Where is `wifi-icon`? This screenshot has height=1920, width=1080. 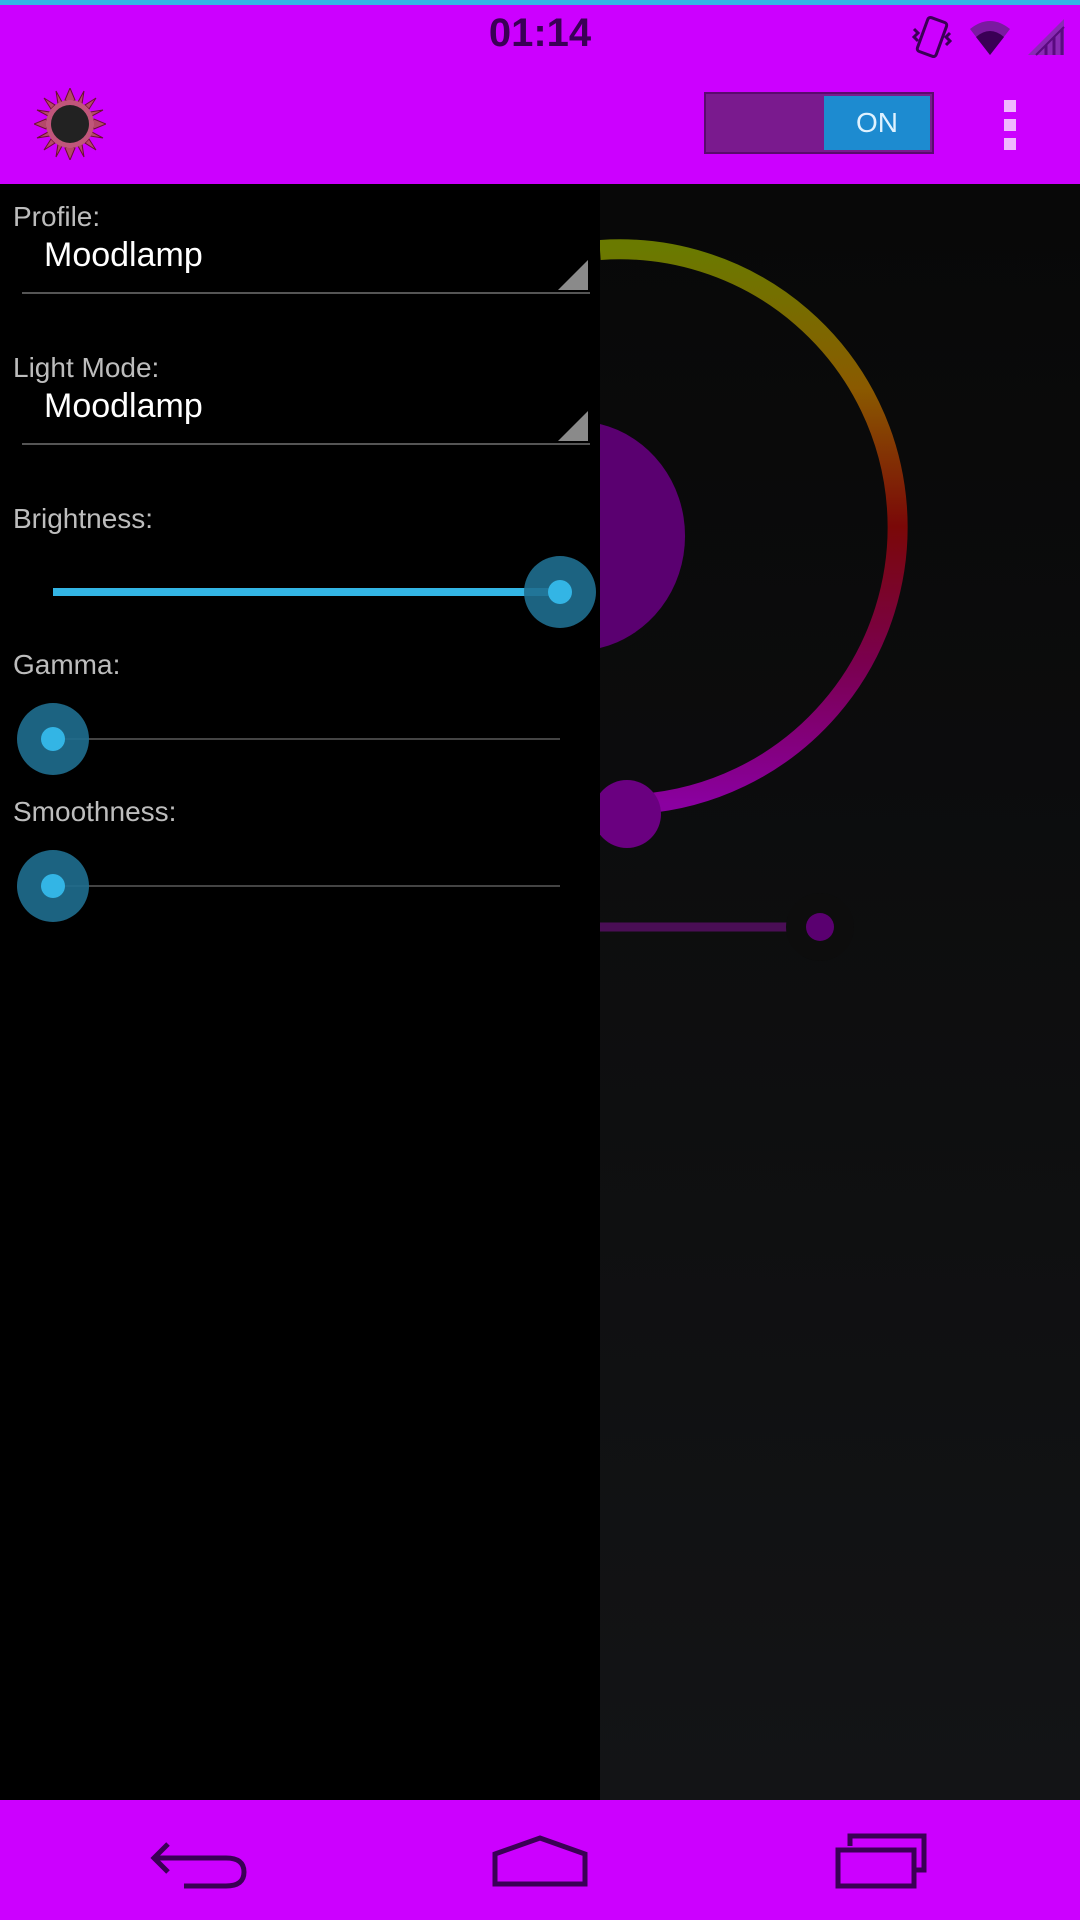
wifi-icon is located at coordinates (990, 38).